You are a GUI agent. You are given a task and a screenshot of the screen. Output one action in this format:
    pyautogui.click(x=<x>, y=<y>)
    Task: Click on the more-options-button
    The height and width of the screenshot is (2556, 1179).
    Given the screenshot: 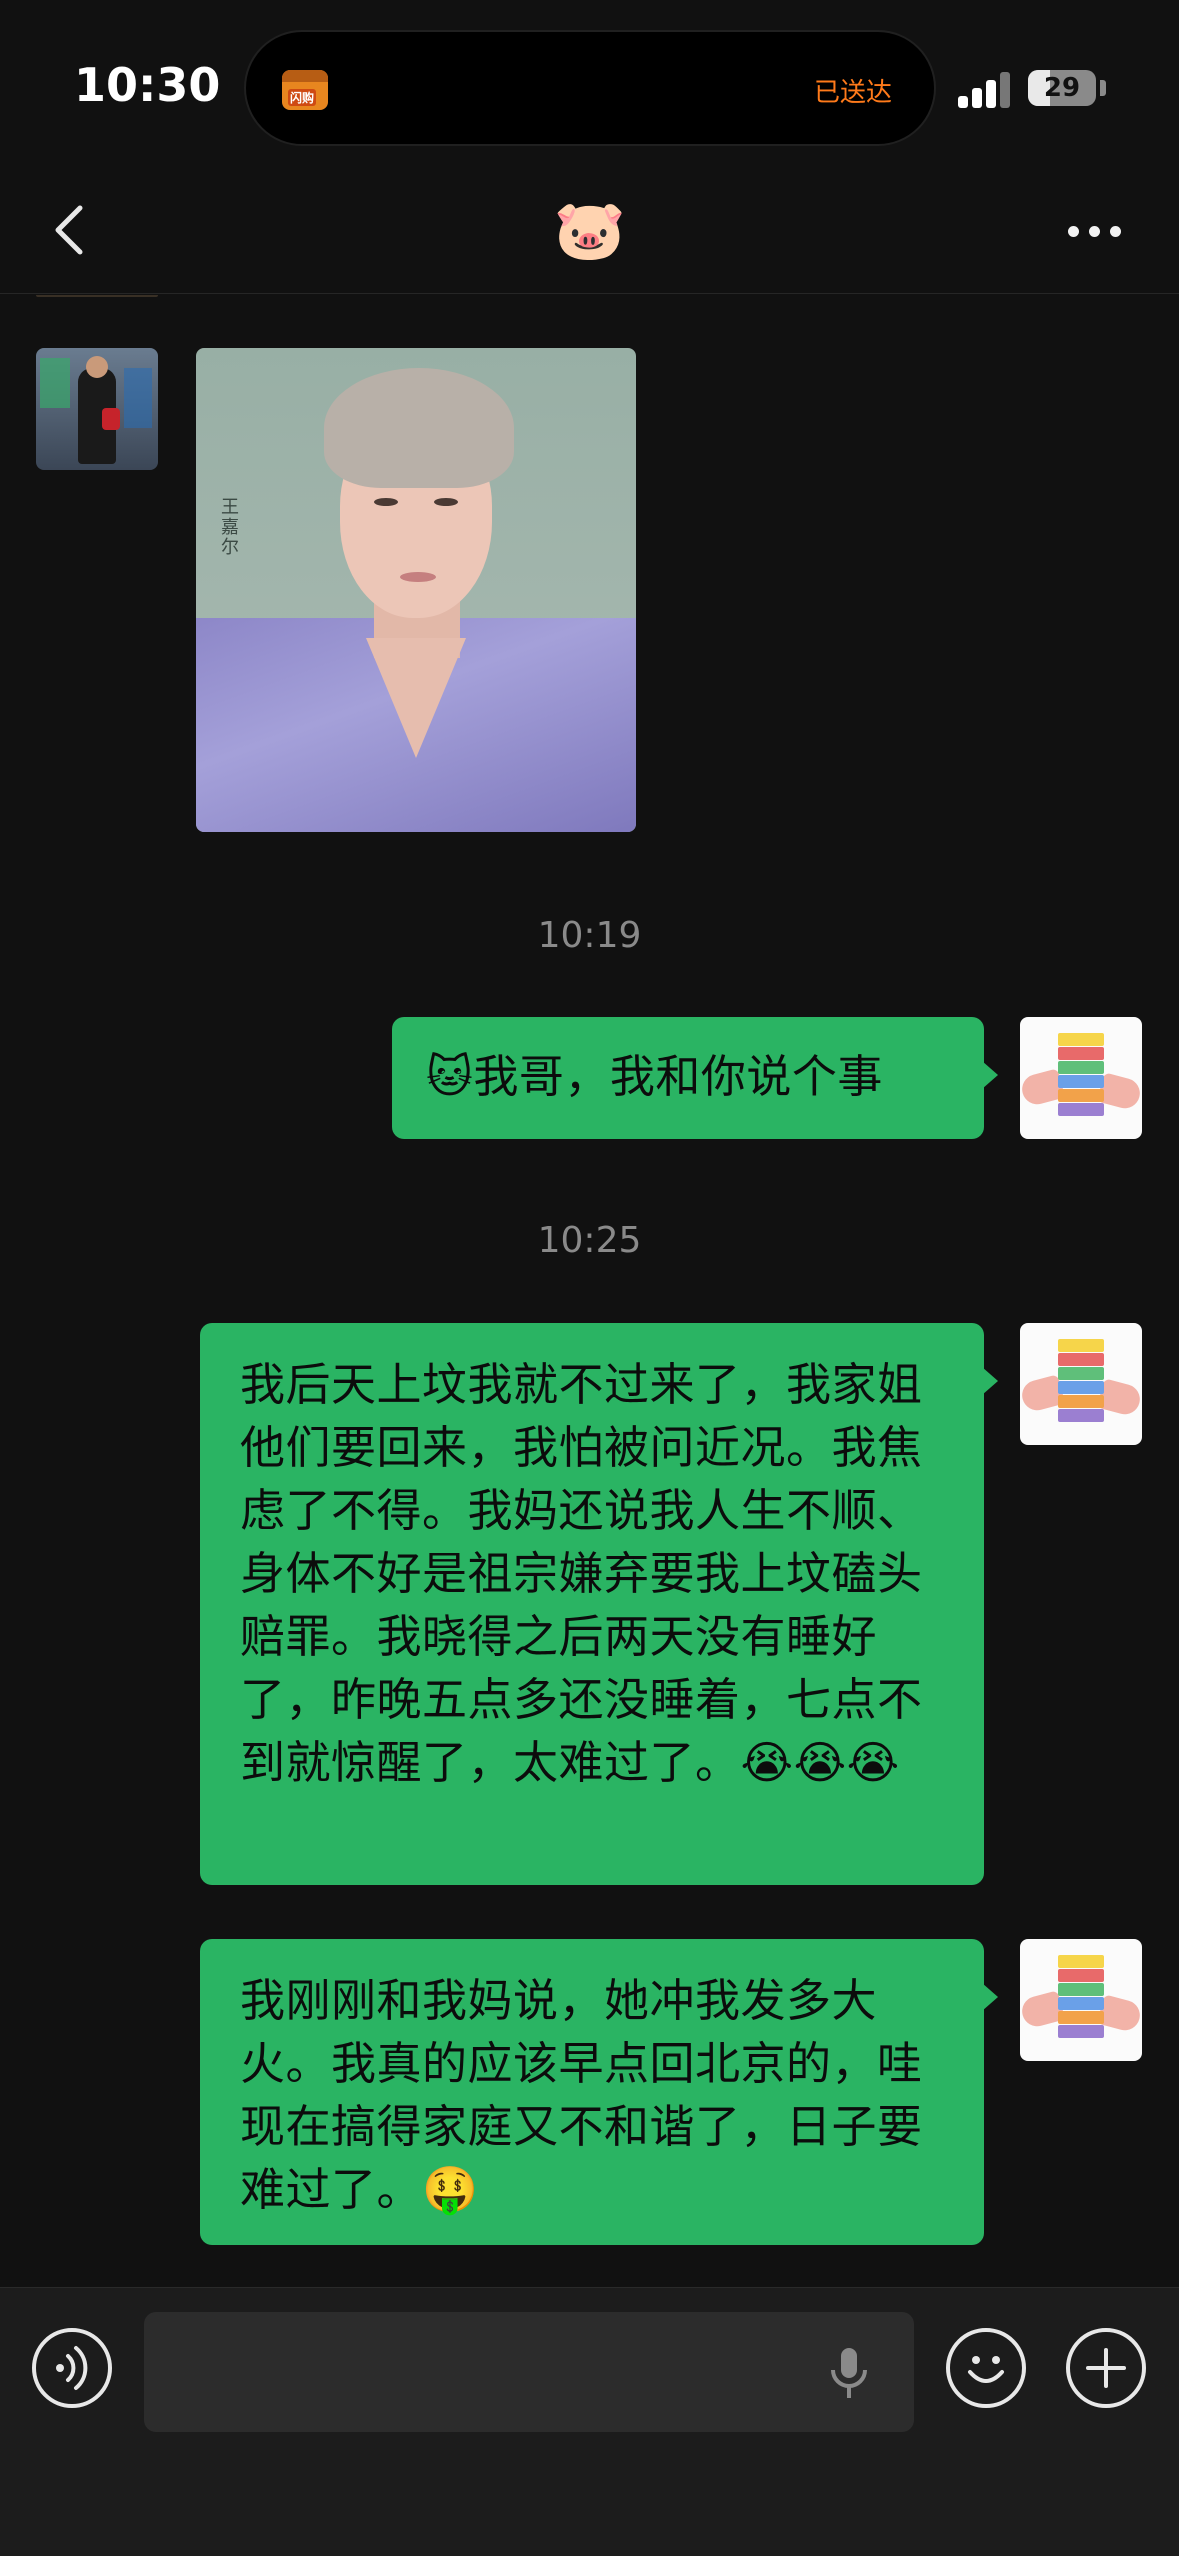 What is the action you would take?
    pyautogui.click(x=1095, y=230)
    